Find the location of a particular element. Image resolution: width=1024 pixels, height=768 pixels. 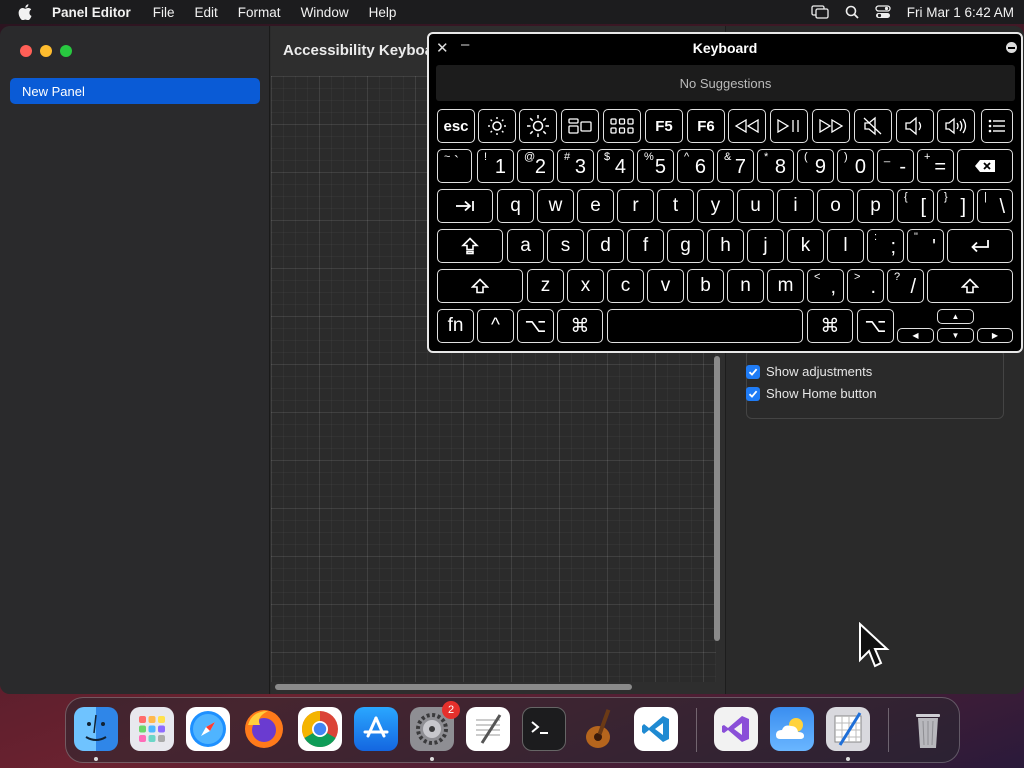

garageband-icon is located at coordinates (600, 729).